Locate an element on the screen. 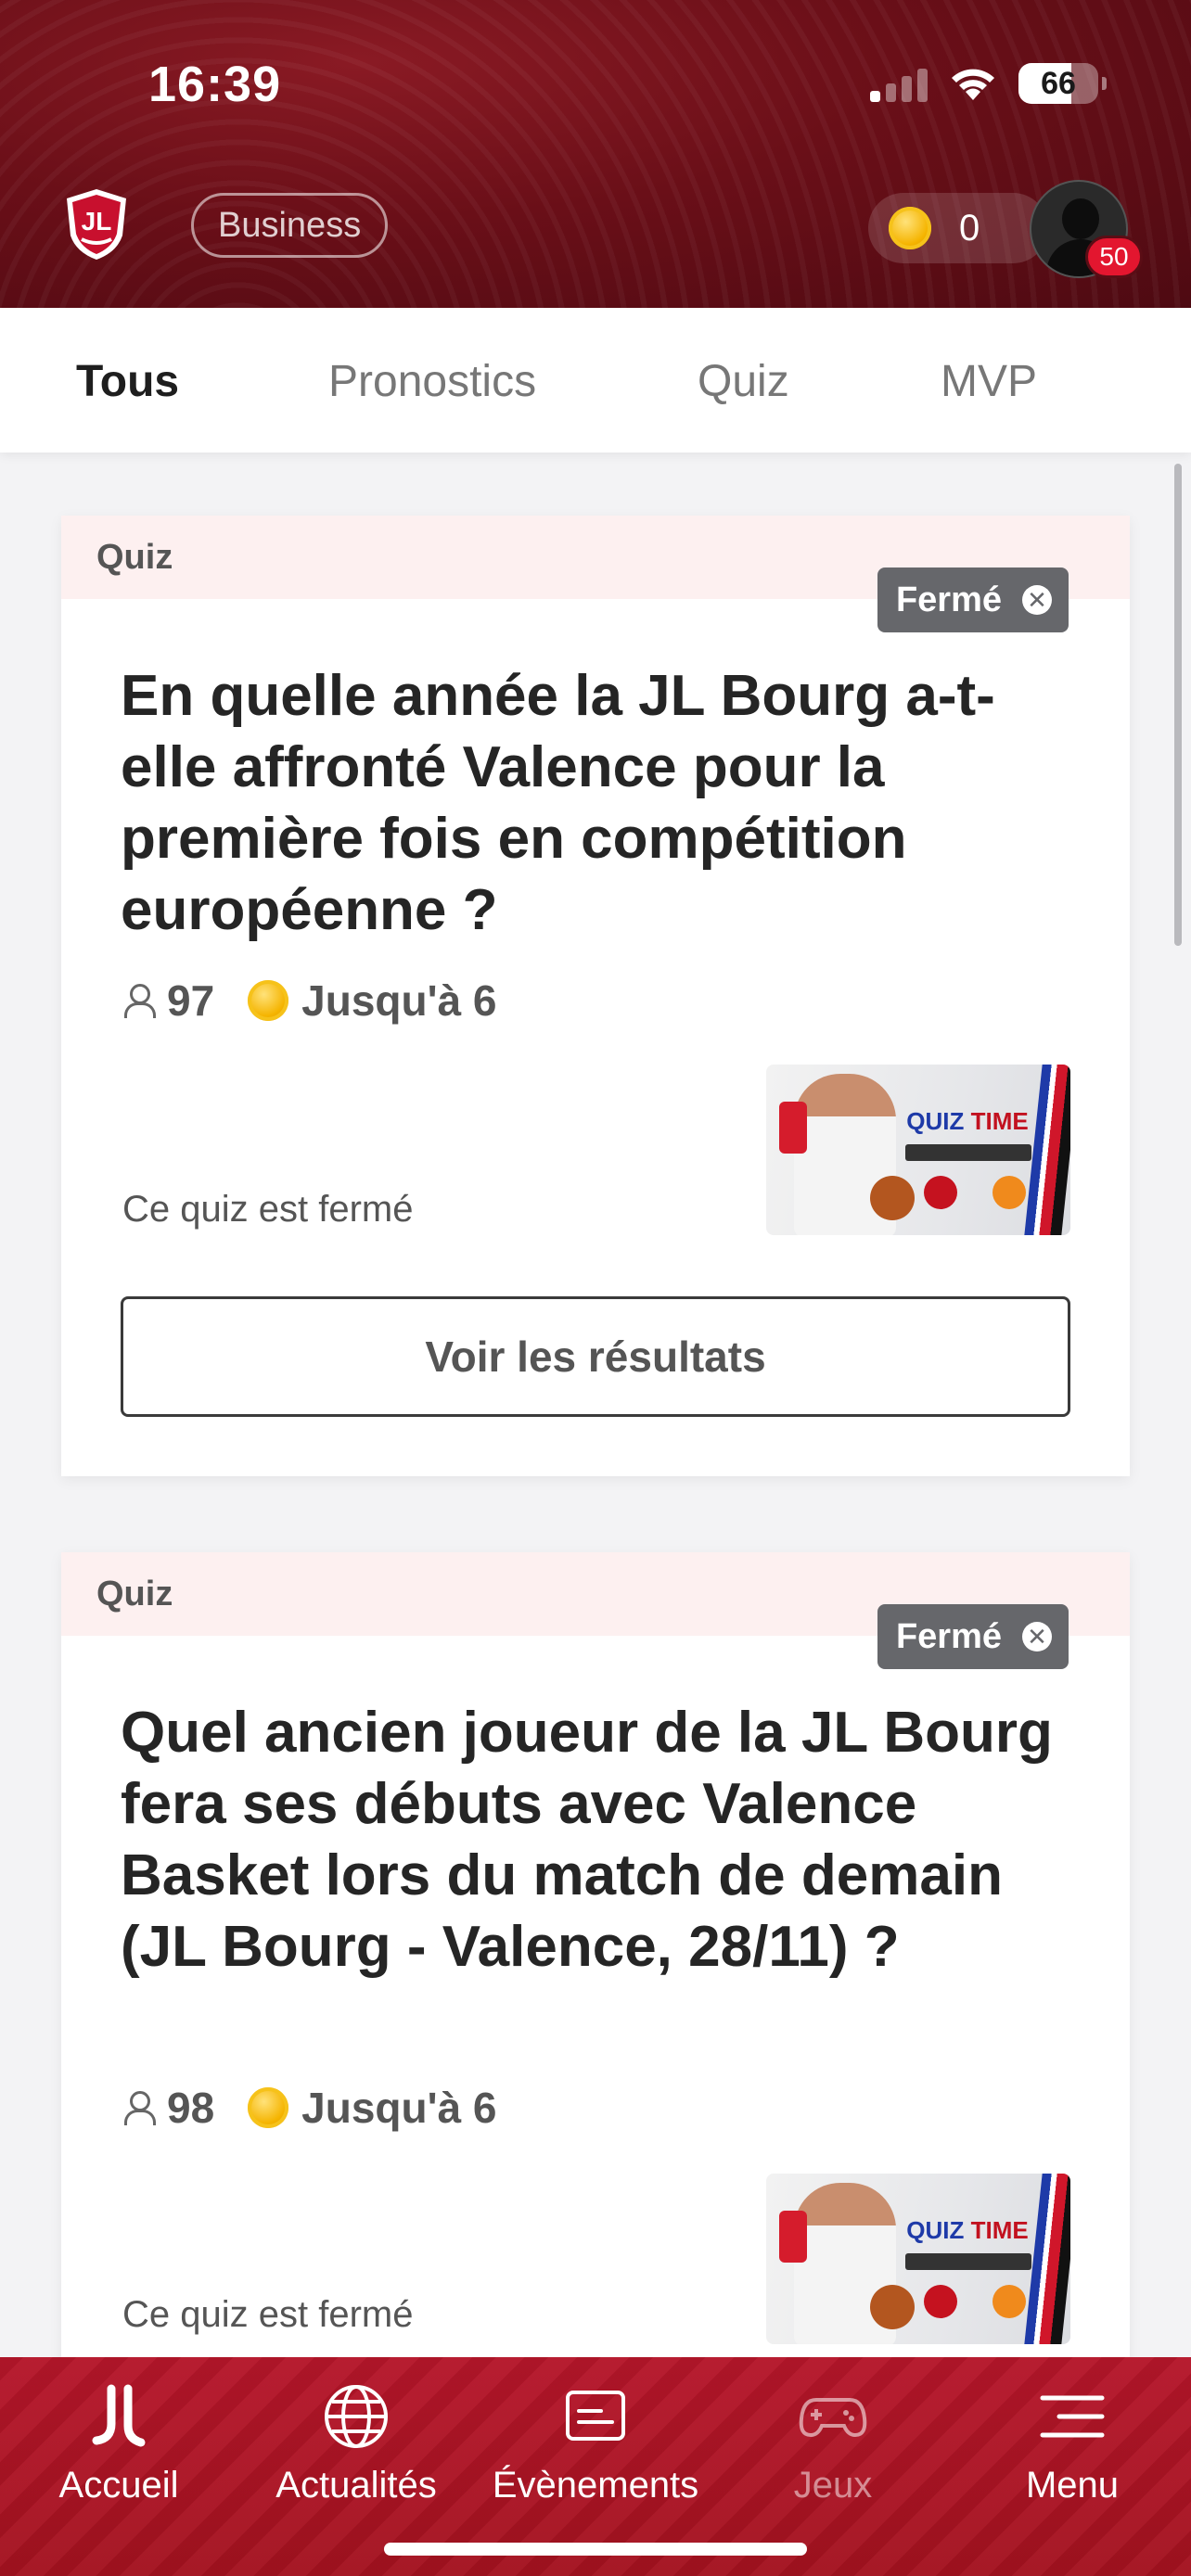 The width and height of the screenshot is (1191, 2576). notification-badge: 50 is located at coordinates (1114, 257).